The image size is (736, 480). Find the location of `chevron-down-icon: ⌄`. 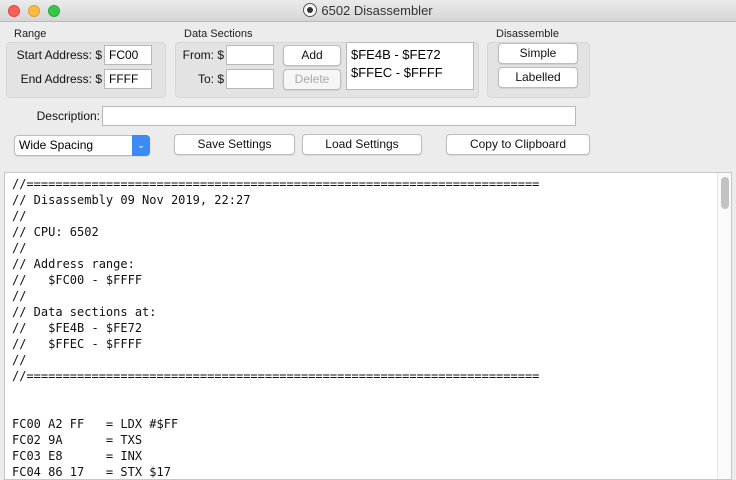

chevron-down-icon: ⌄ is located at coordinates (141, 145).